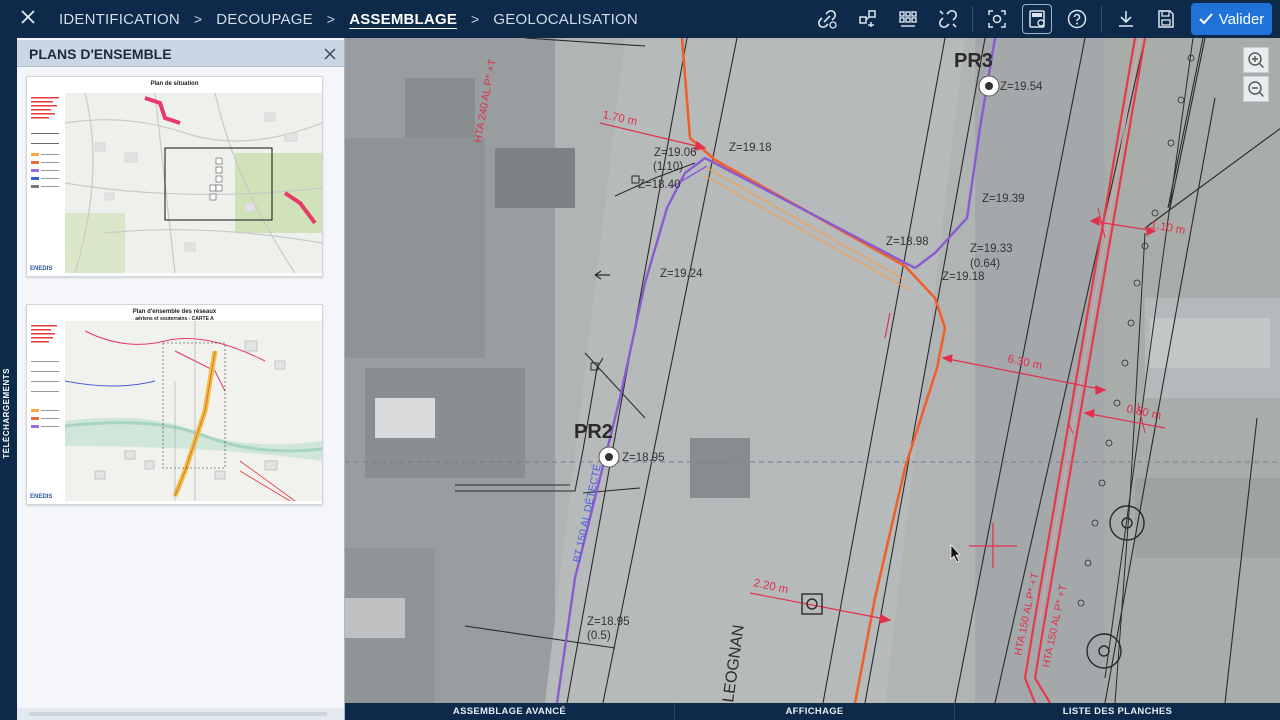  I want to click on panel-horizontal-scrollbar, so click(180, 714).